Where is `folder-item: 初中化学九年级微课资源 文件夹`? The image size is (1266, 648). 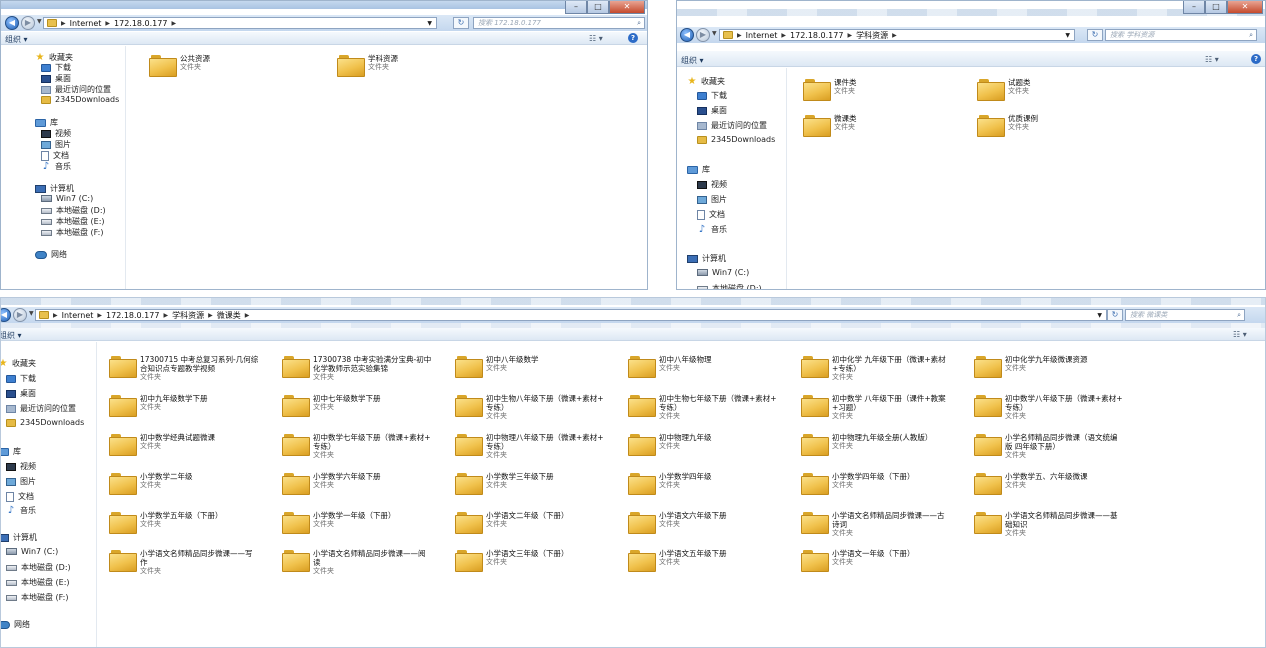
folder-item: 初中化学九年级微课资源 文件夹 is located at coordinates (1031, 366).